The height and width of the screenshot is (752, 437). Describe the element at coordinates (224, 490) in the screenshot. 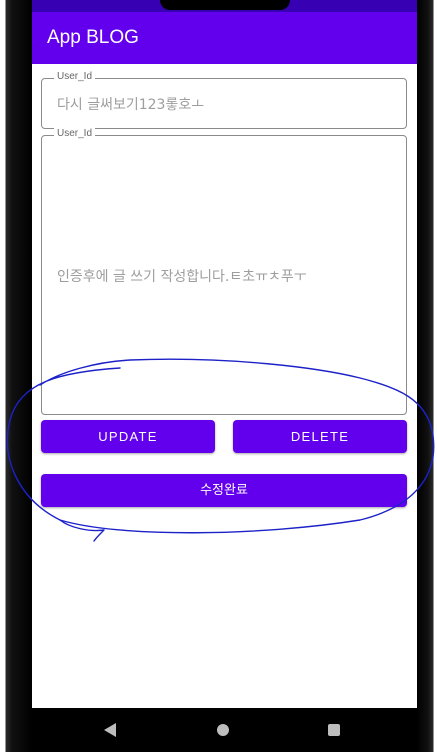

I see `edit-complete-button: 수정완료` at that location.